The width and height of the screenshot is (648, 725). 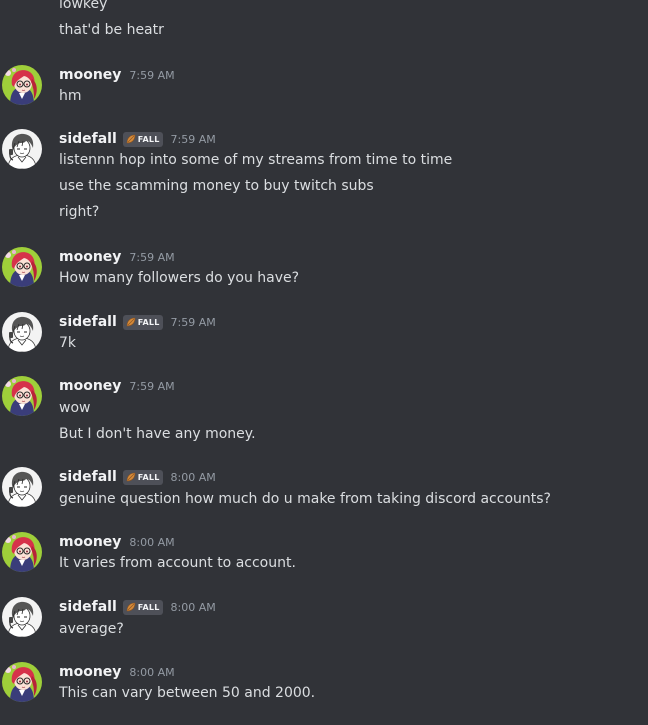 What do you see at coordinates (187, 693) in the screenshot?
I see `message-line: This can vary between 50 and 2000.` at bounding box center [187, 693].